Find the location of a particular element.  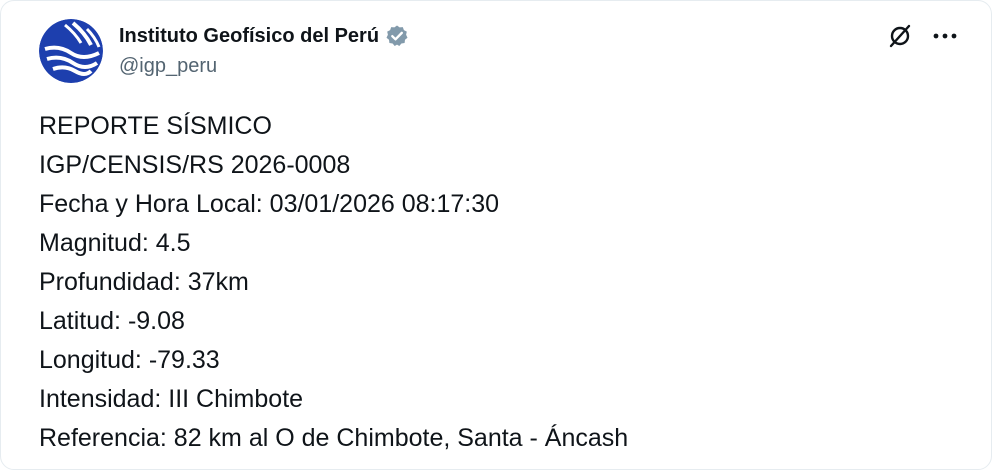

report-title: REPORTE SÍSMICO is located at coordinates (155, 126).